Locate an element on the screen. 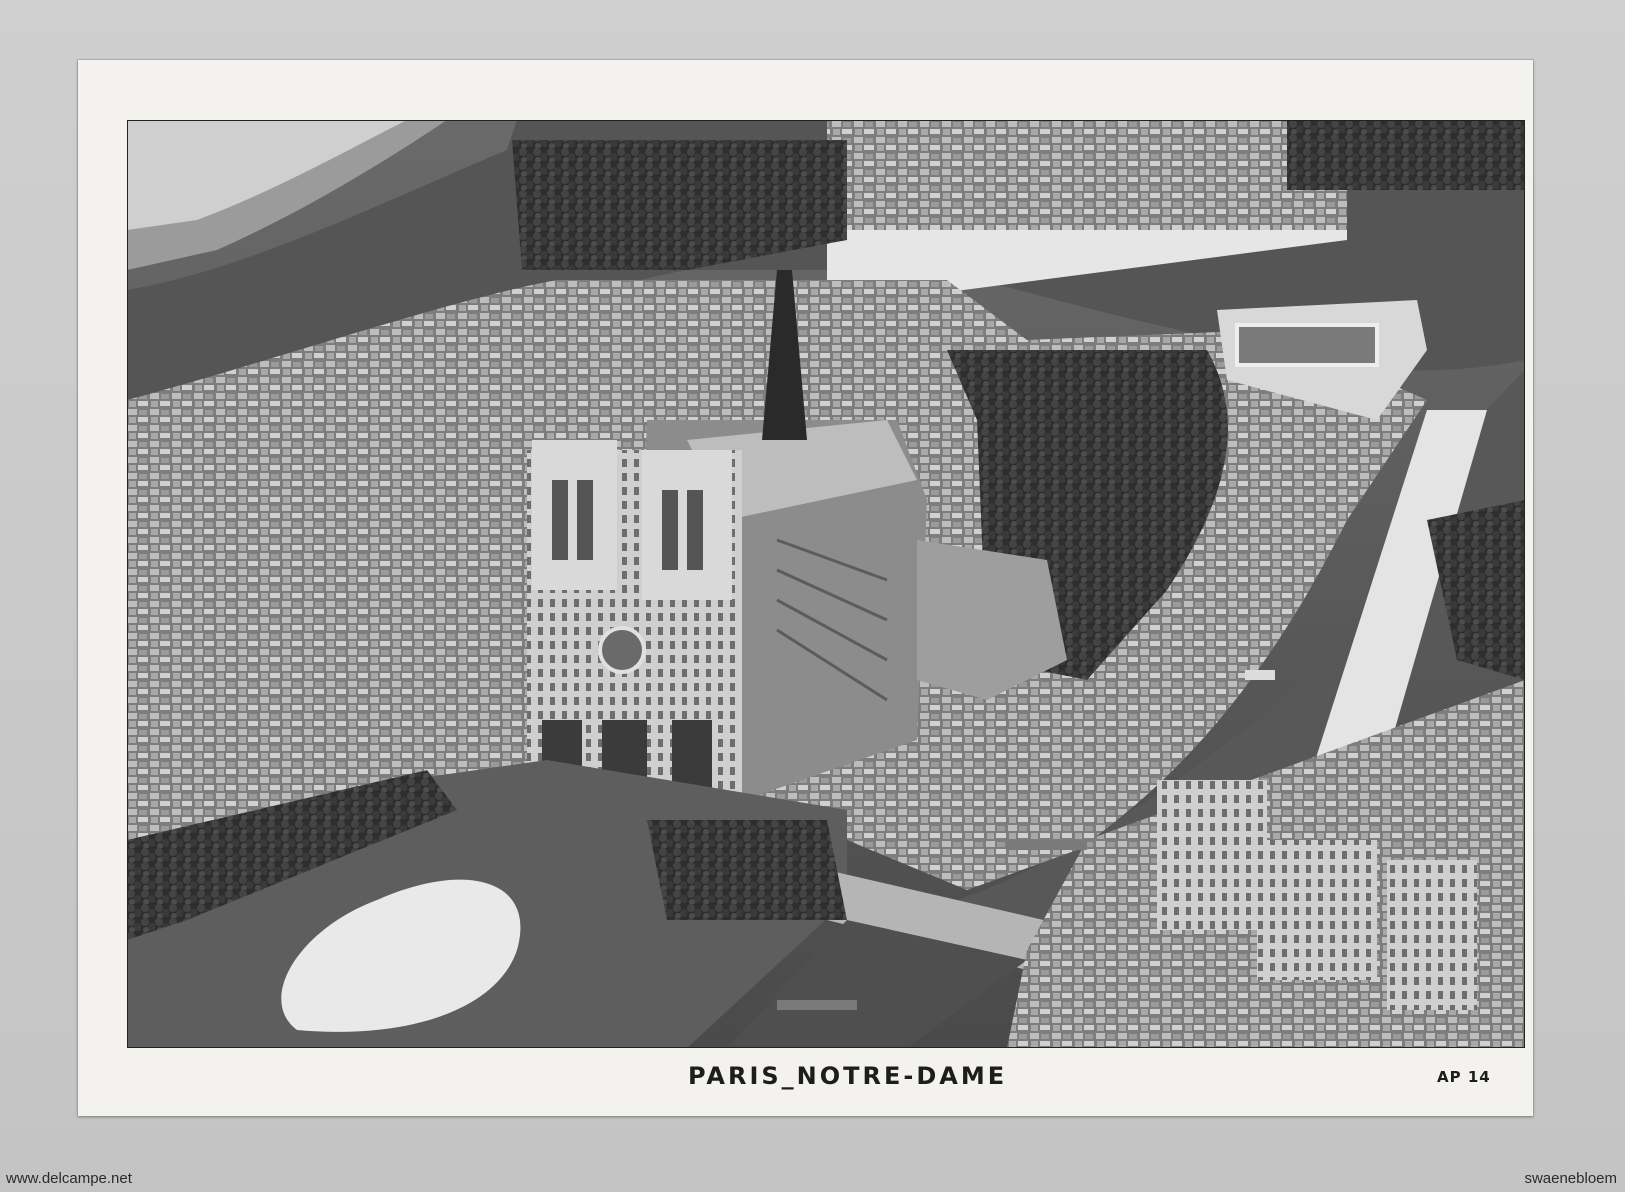 This screenshot has height=1192, width=1625. postcard-code: AP 14 is located at coordinates (1464, 1077).